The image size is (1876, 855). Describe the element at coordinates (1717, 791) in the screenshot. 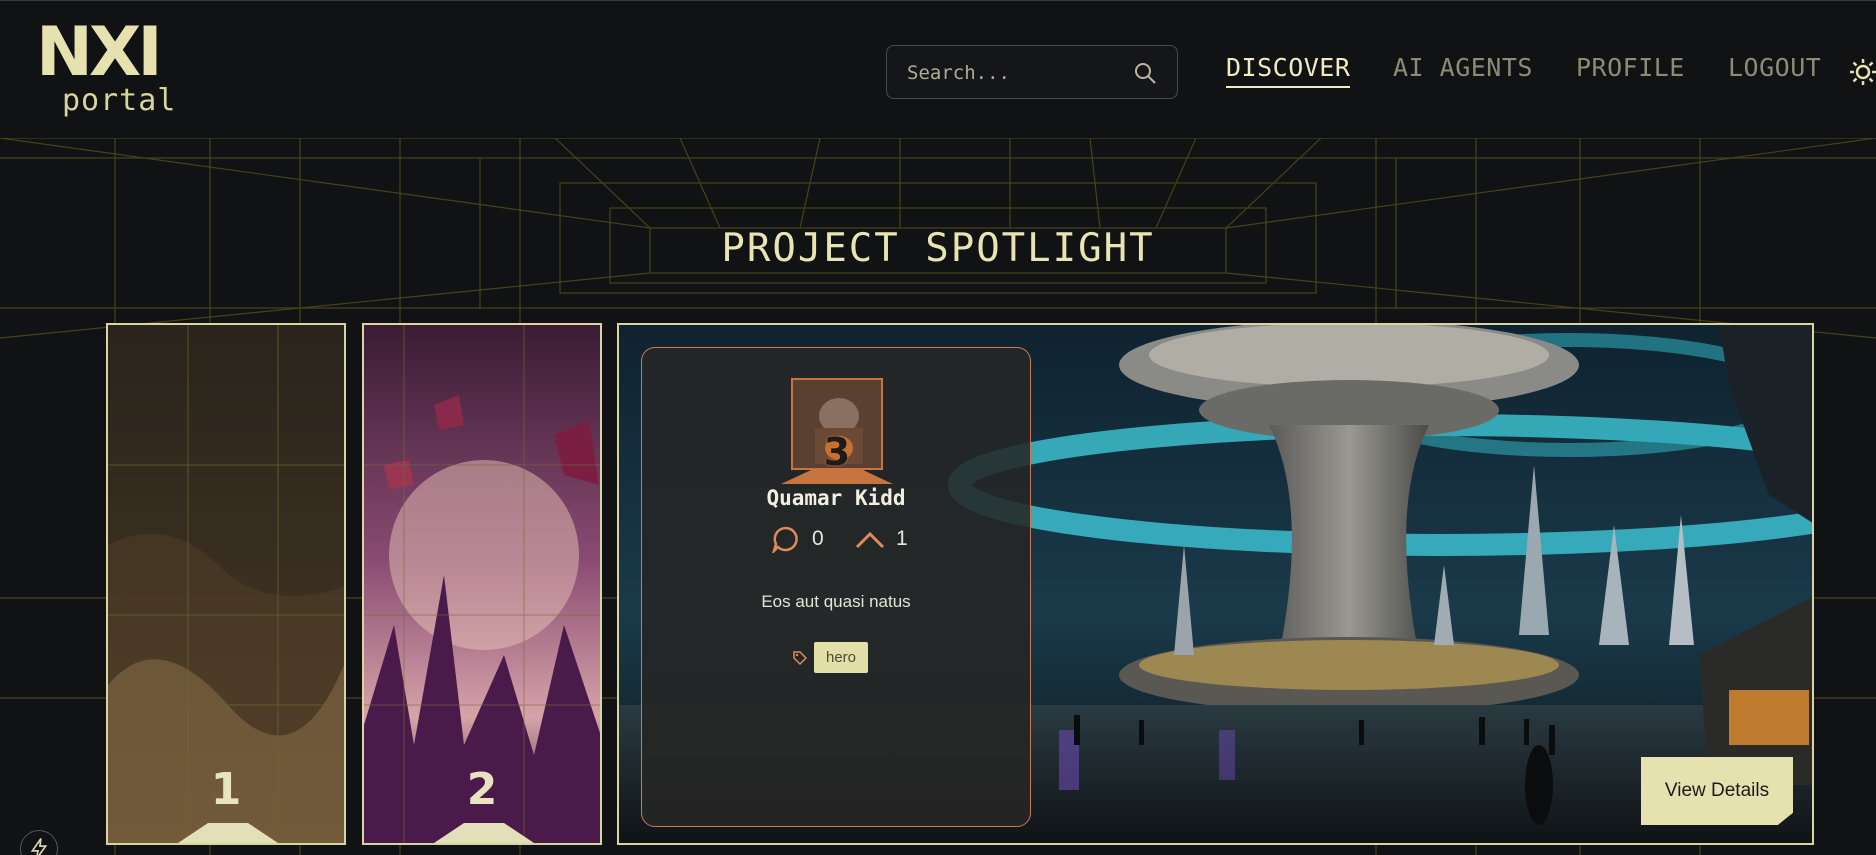

I see `view-details-button: View Details` at that location.